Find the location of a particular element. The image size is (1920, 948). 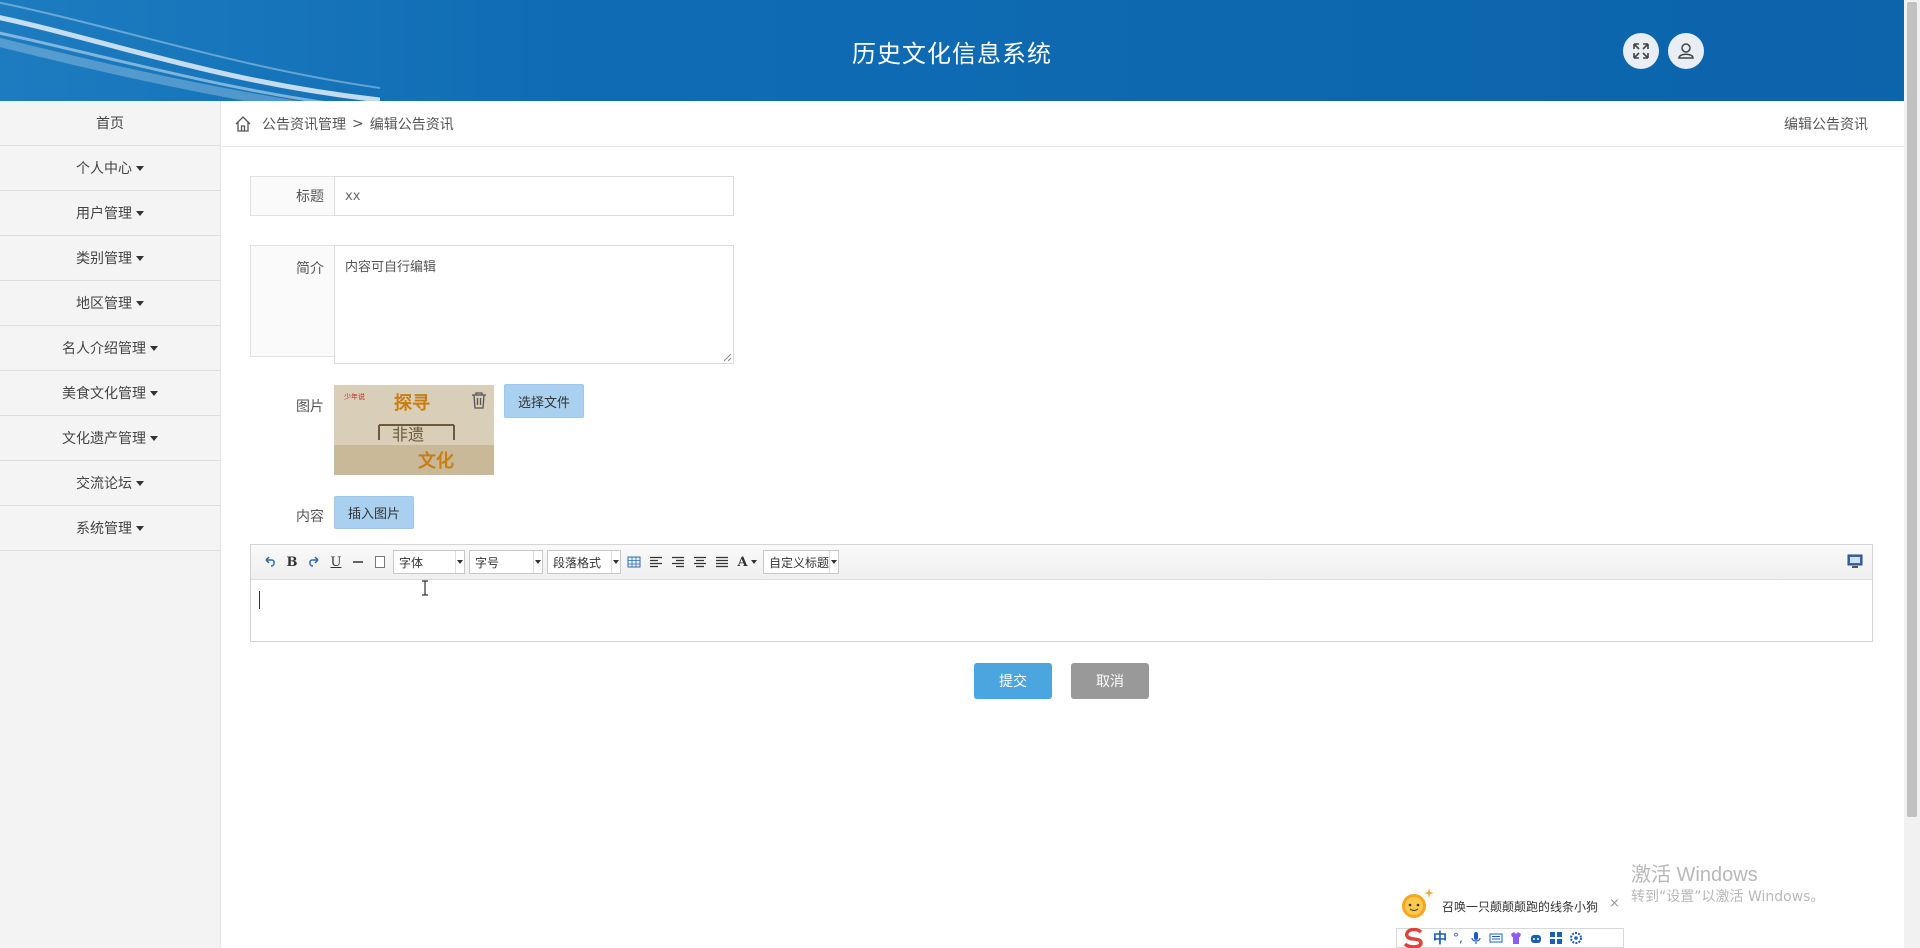

sidebar-item-categories: 类别管理 is located at coordinates (110, 258).